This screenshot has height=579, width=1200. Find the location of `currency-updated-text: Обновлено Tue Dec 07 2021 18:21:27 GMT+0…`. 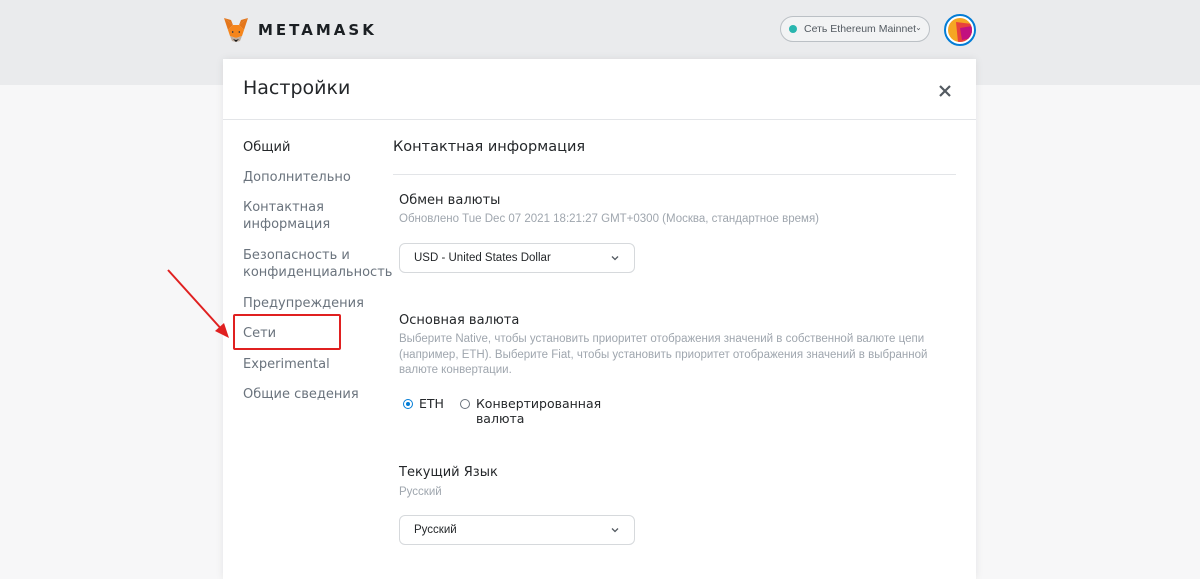

currency-updated-text: Обновлено Tue Dec 07 2021 18:21:27 GMT+0… is located at coordinates (609, 219).